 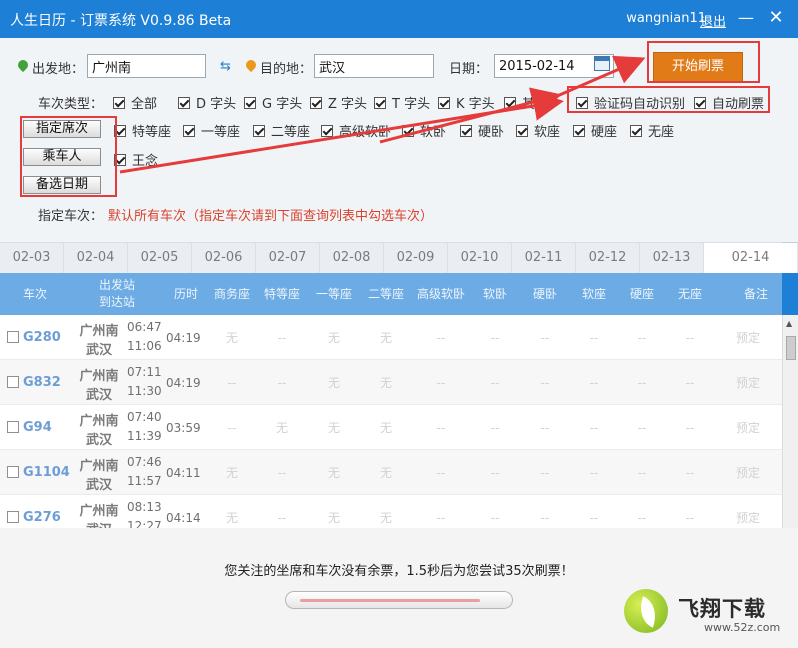 What do you see at coordinates (374, 66) in the screenshot?
I see `to-input` at bounding box center [374, 66].